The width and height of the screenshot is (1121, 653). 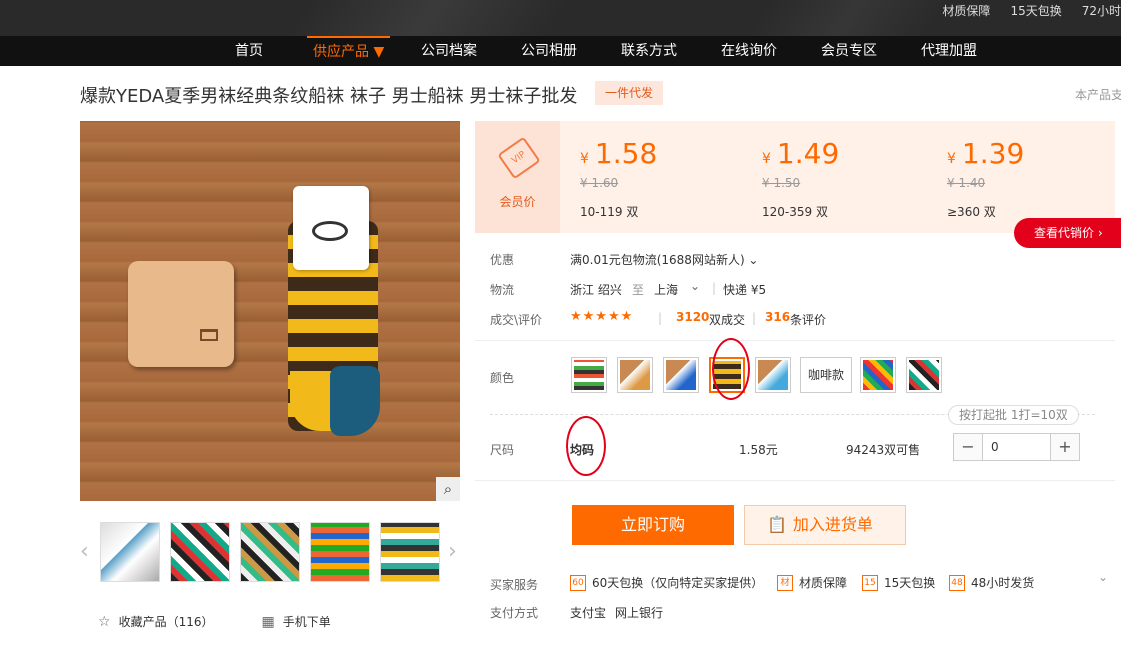 I want to click on color-option-coffee: 咖啡款, so click(x=826, y=375).